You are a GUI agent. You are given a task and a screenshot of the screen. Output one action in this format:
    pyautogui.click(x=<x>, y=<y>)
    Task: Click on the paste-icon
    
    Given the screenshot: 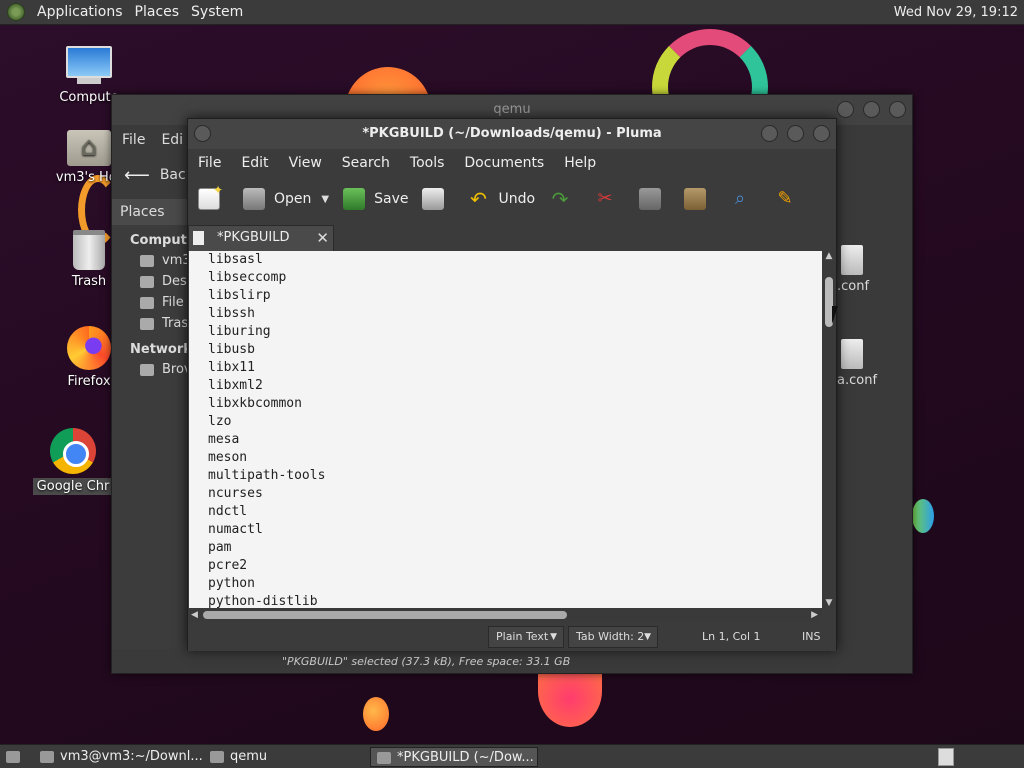 What is the action you would take?
    pyautogui.click(x=695, y=199)
    